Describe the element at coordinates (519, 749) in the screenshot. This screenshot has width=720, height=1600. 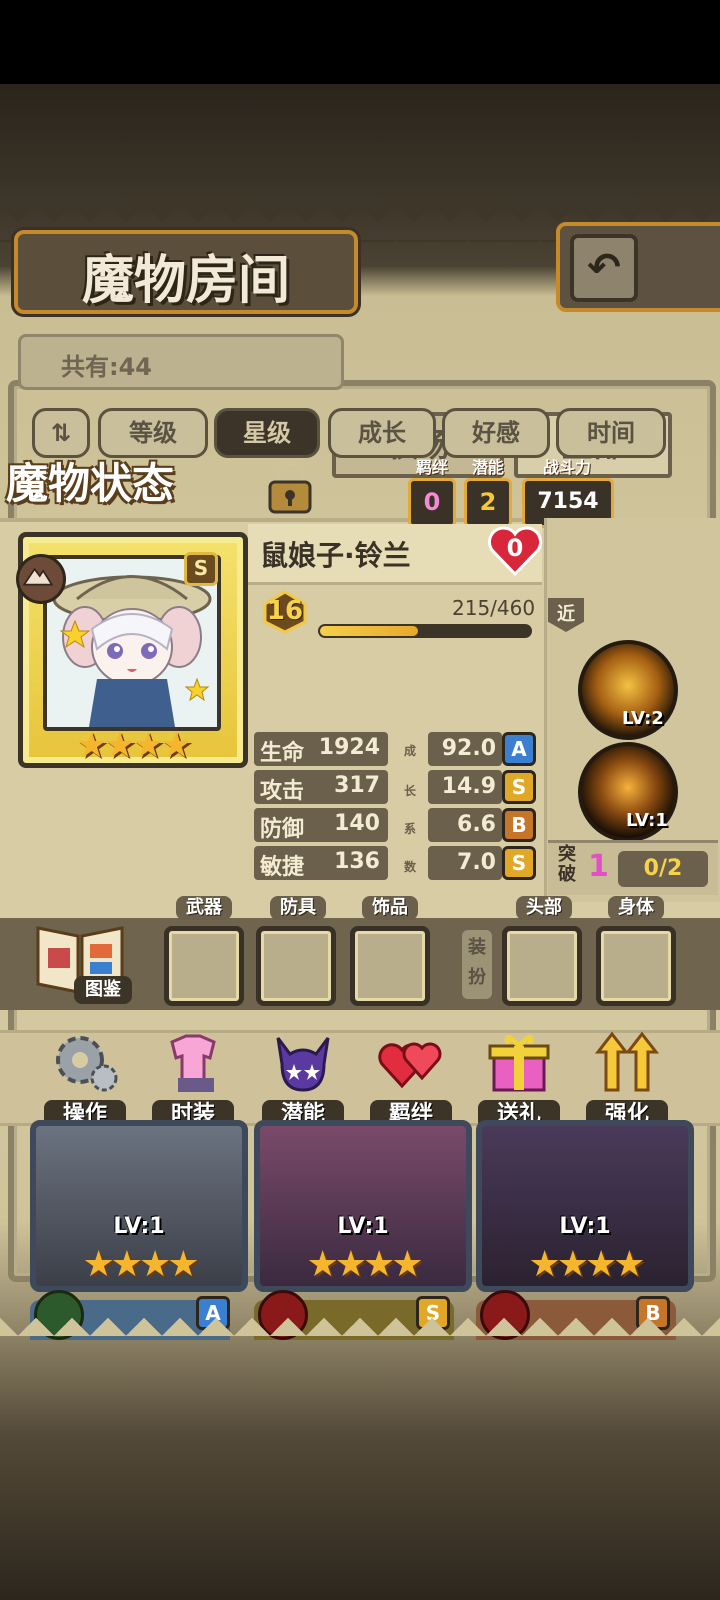
I see `grade-badge: A` at that location.